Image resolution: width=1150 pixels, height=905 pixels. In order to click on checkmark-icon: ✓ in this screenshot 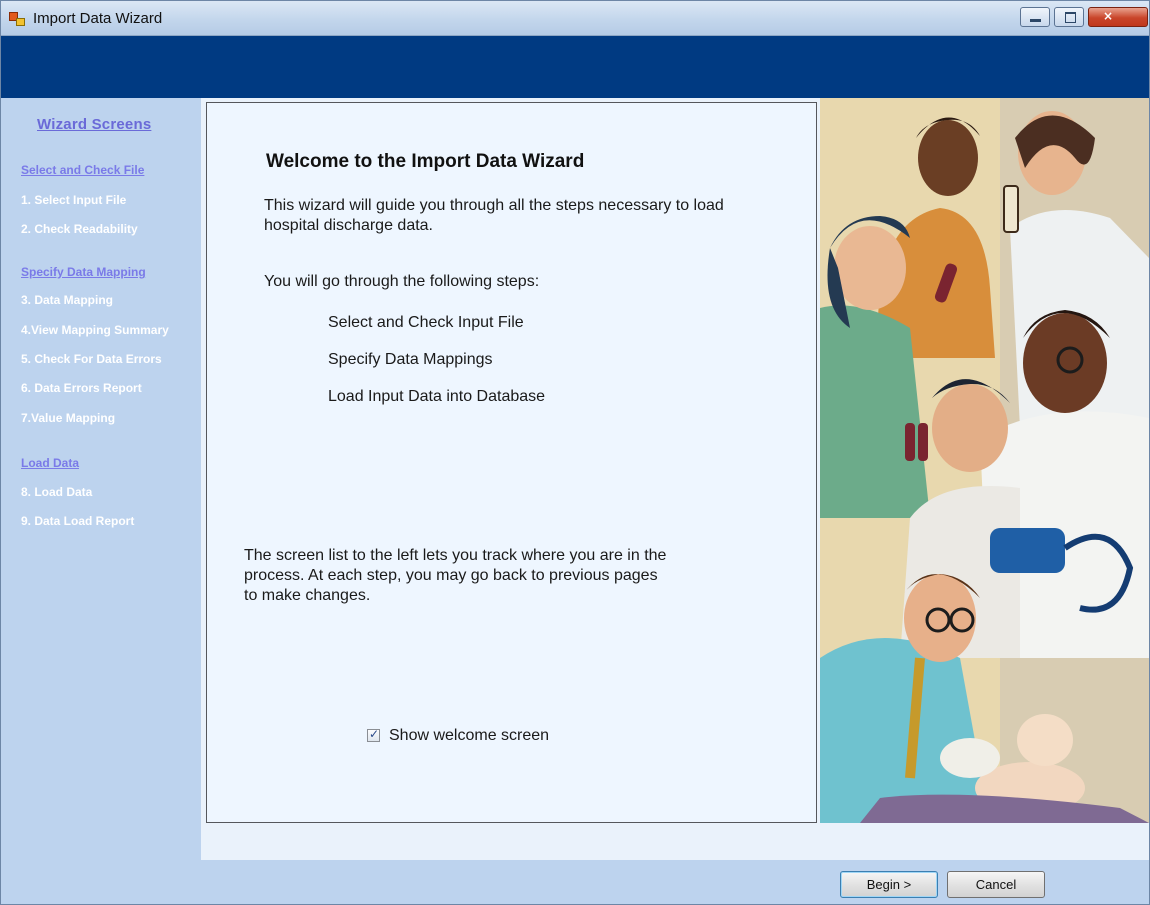, I will do `click(374, 734)`.